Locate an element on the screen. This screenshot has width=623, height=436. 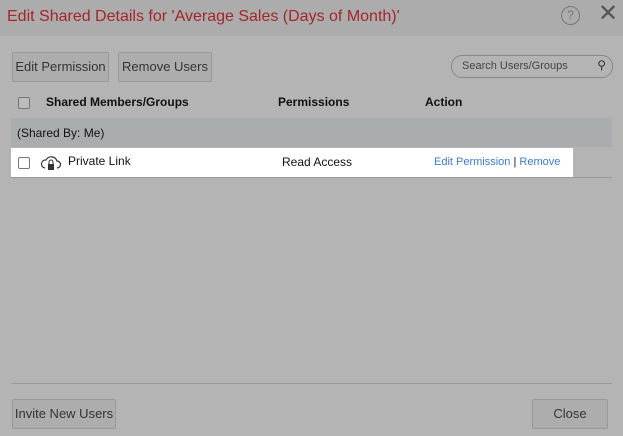
row-checkbox is located at coordinates (24, 163).